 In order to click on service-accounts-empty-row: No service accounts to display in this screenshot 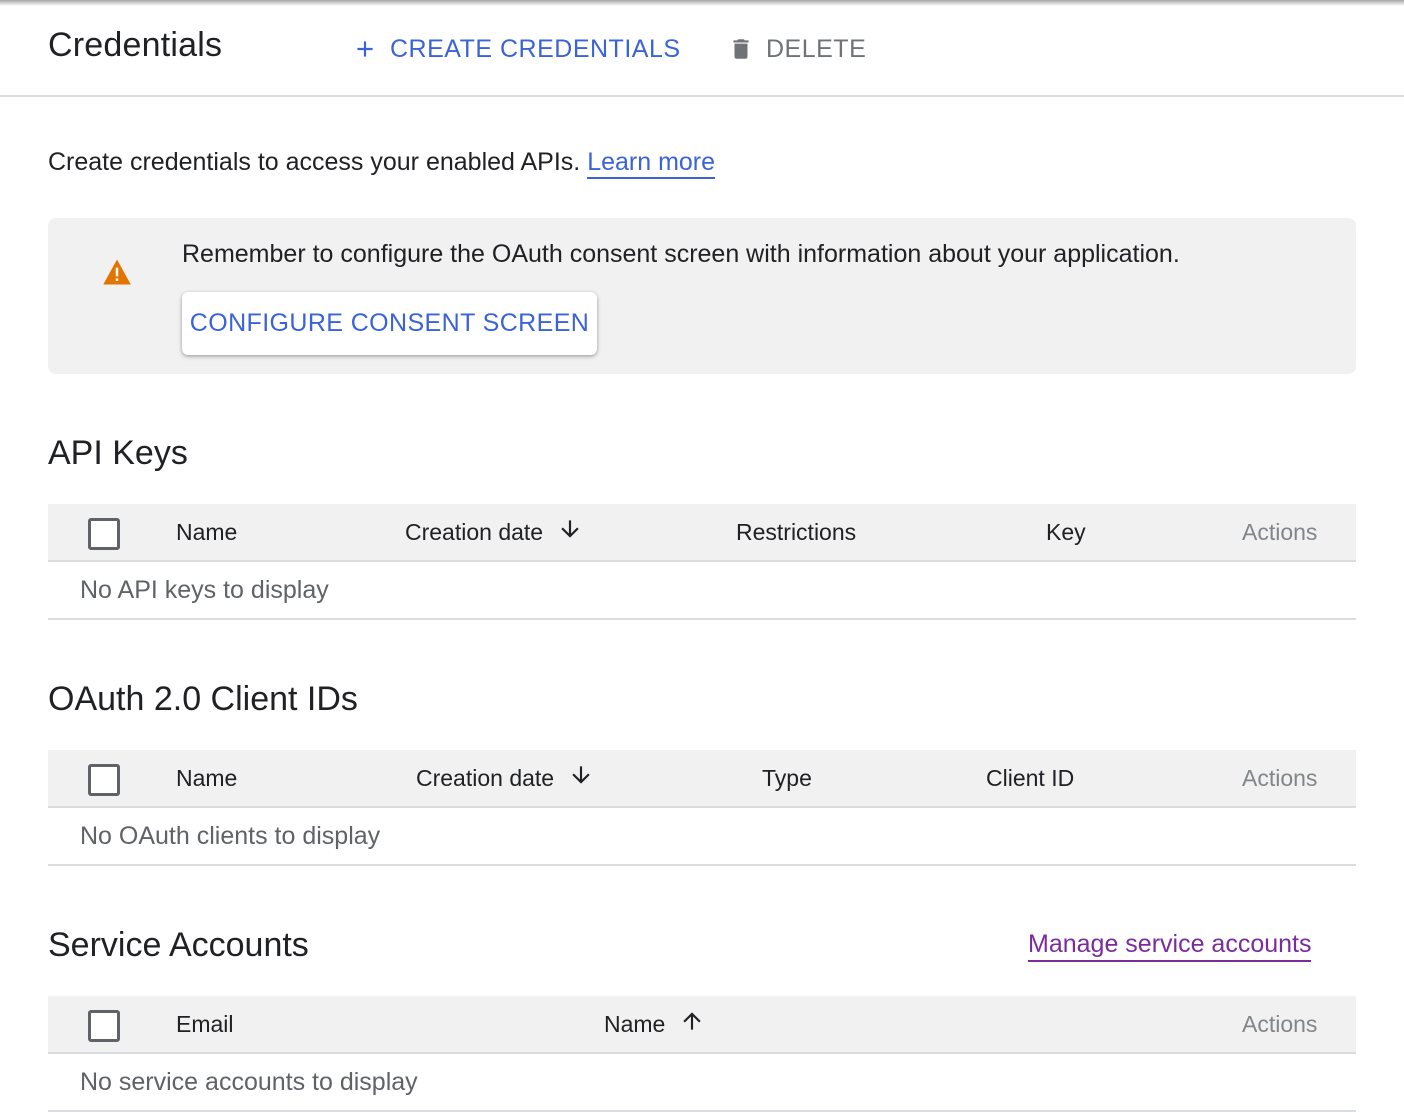, I will do `click(702, 1083)`.